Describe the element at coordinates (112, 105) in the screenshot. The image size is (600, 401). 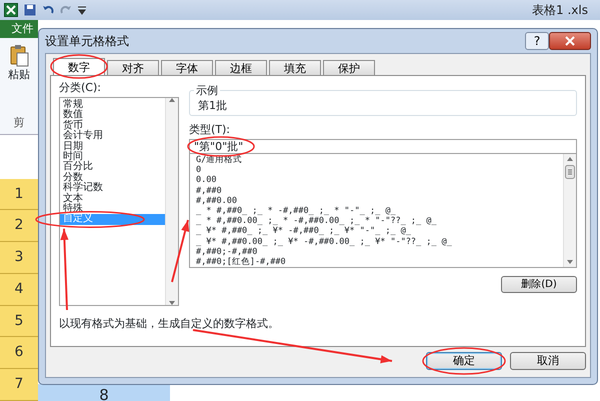
I see `list-item: 常规` at that location.